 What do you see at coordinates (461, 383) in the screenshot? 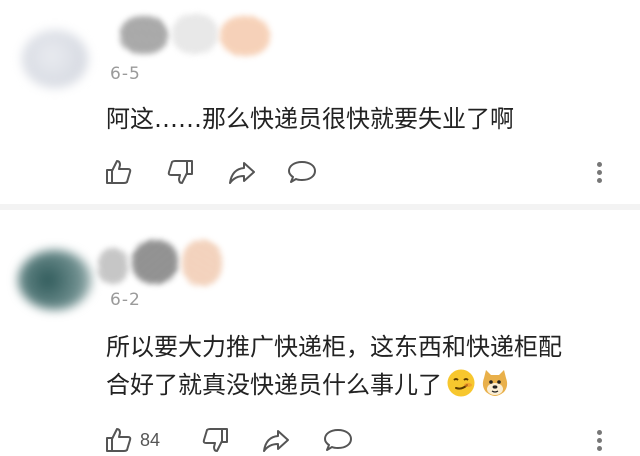
I see `smirk-emoji-icon` at bounding box center [461, 383].